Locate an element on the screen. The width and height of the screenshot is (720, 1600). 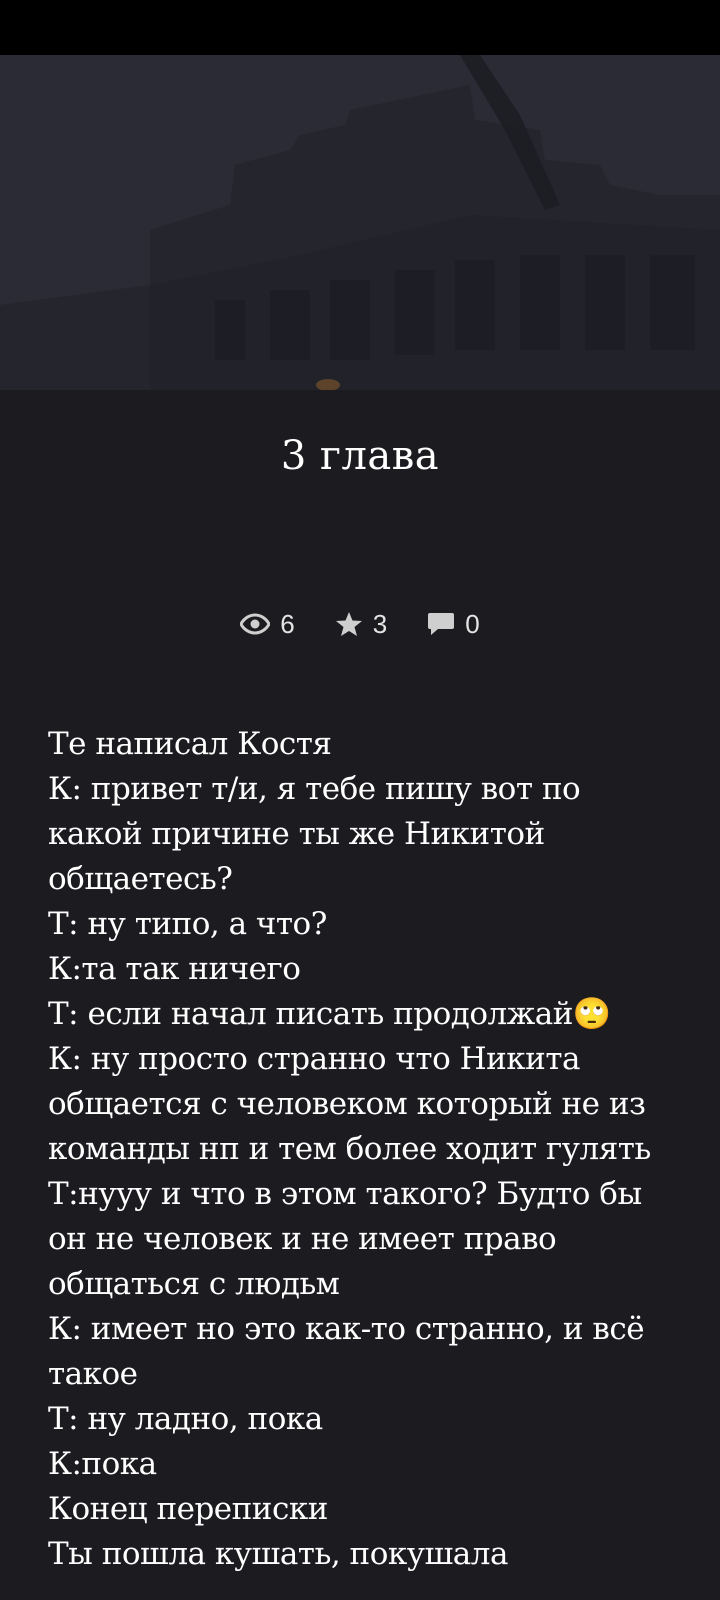
views-count: 6 is located at coordinates (287, 623).